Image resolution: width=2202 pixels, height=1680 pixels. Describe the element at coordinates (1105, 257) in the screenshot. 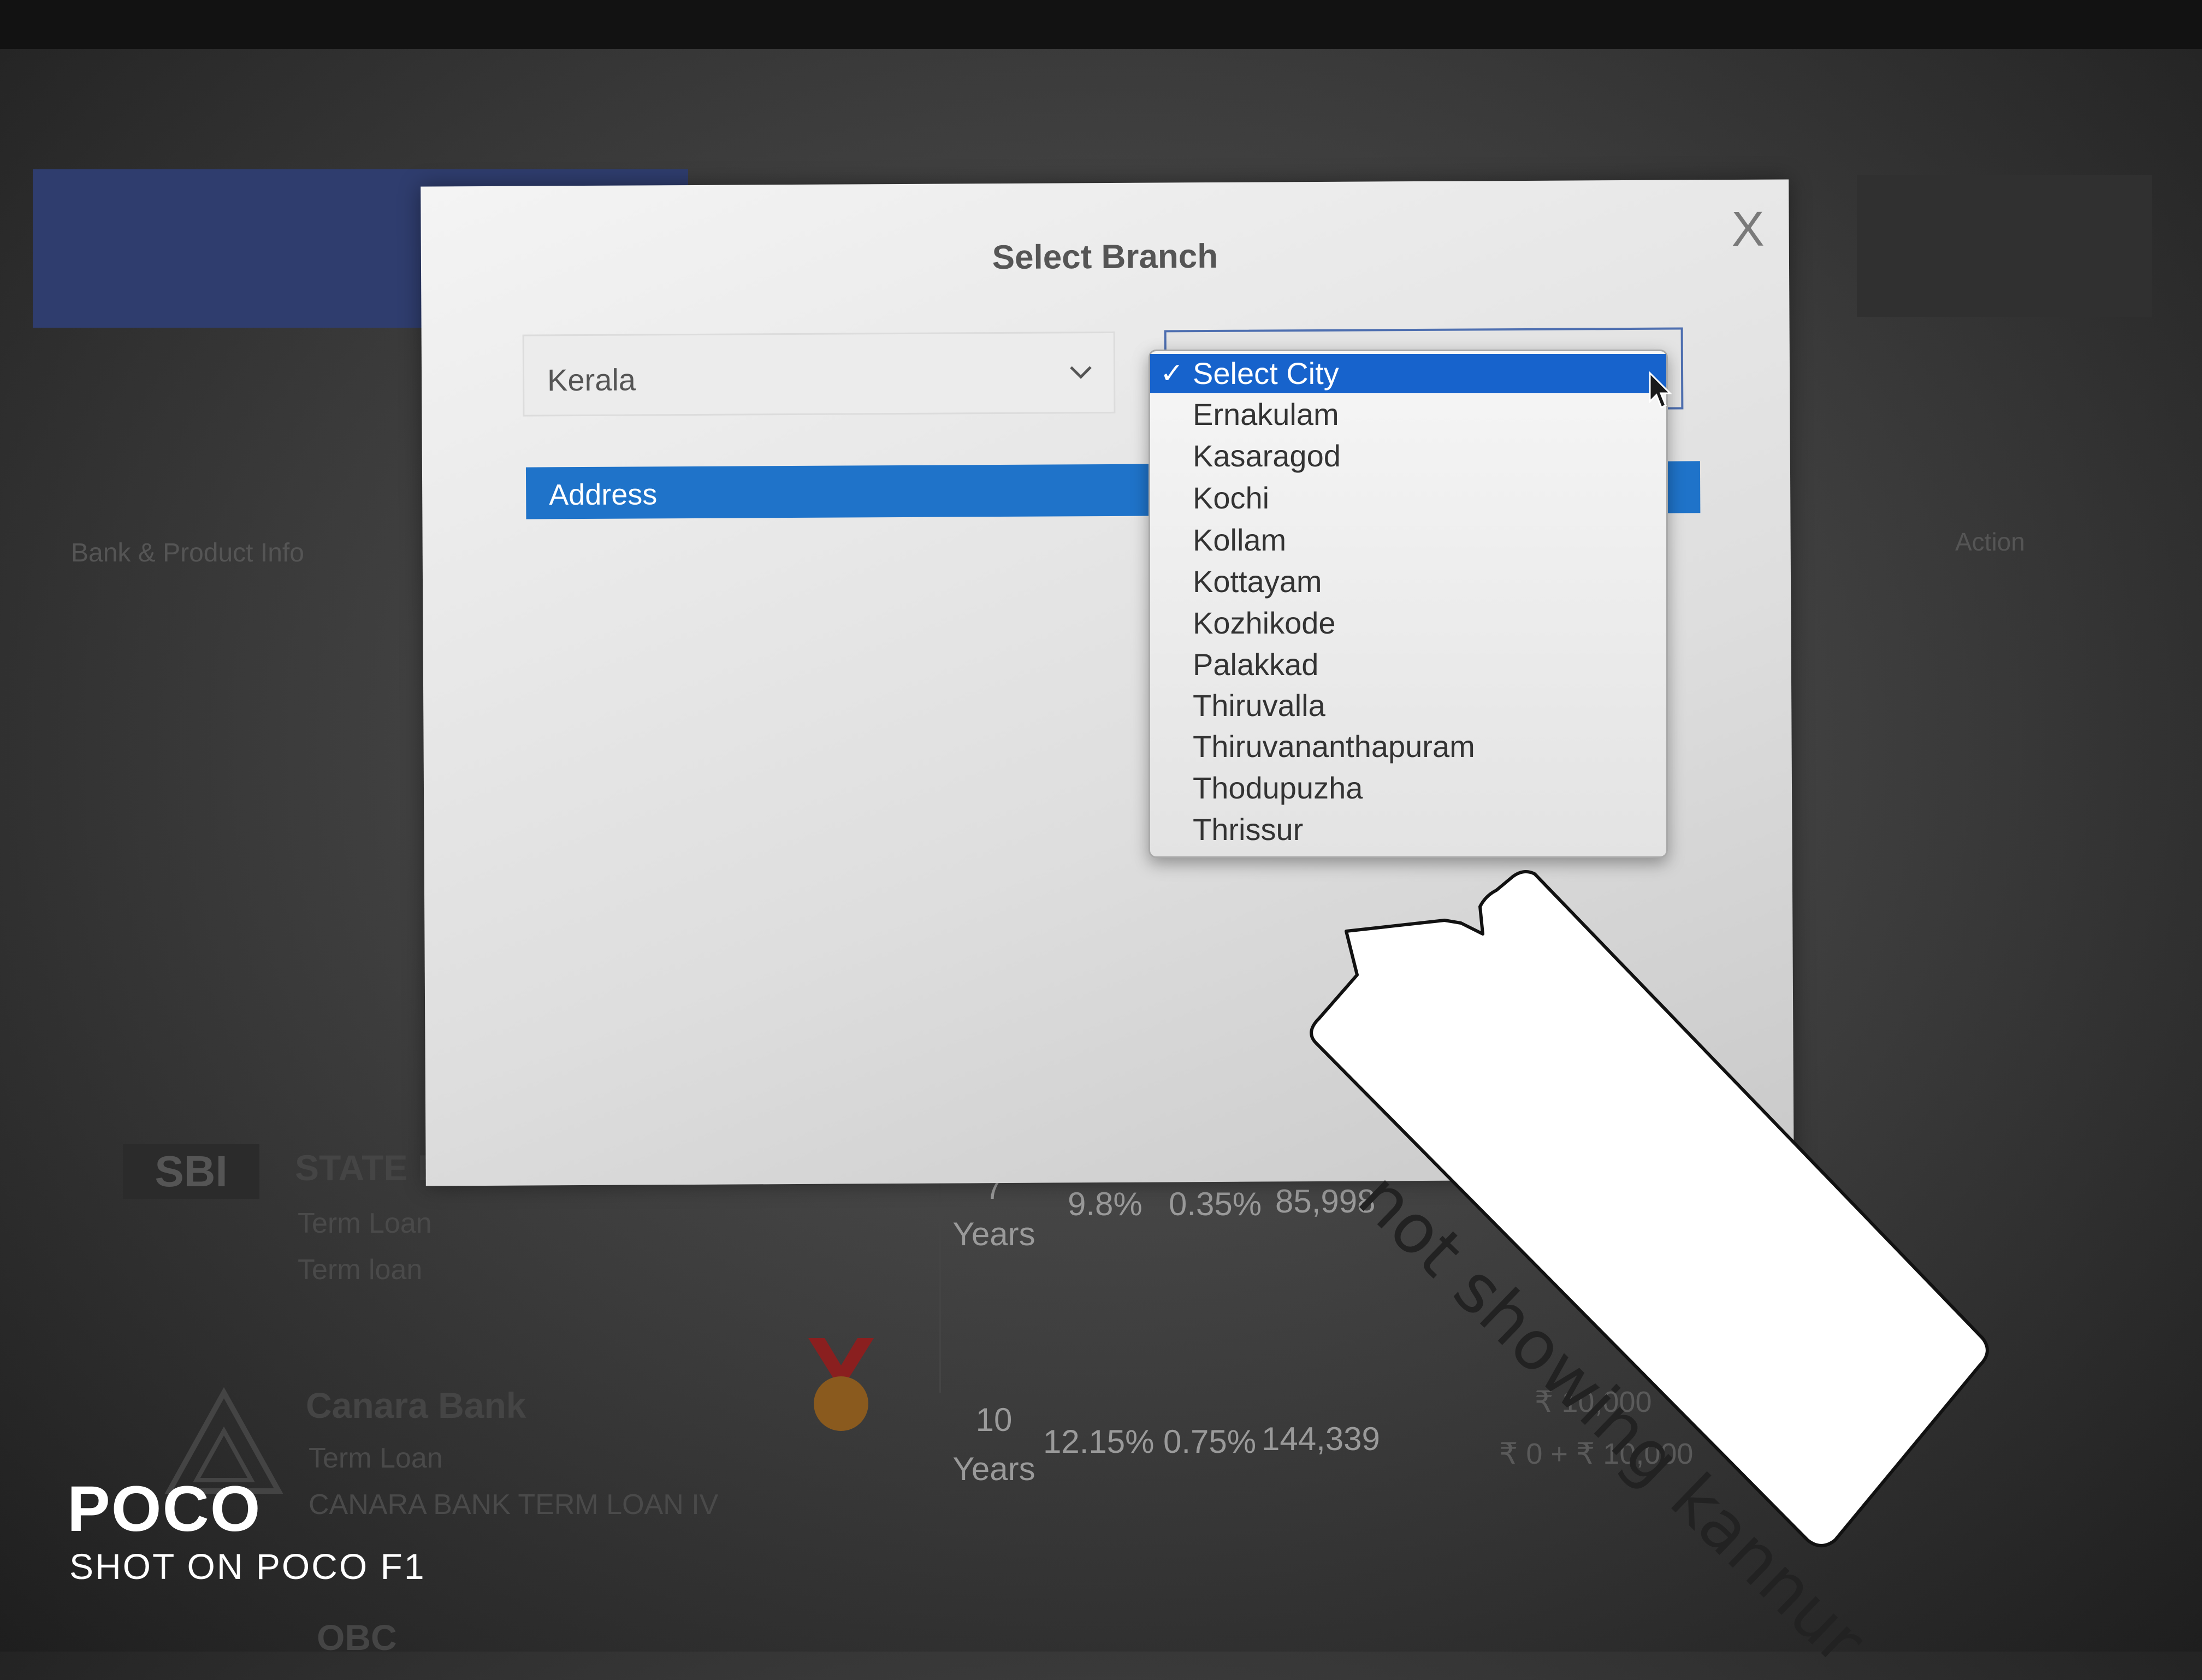

I see `modal-title: Select Branch` at that location.